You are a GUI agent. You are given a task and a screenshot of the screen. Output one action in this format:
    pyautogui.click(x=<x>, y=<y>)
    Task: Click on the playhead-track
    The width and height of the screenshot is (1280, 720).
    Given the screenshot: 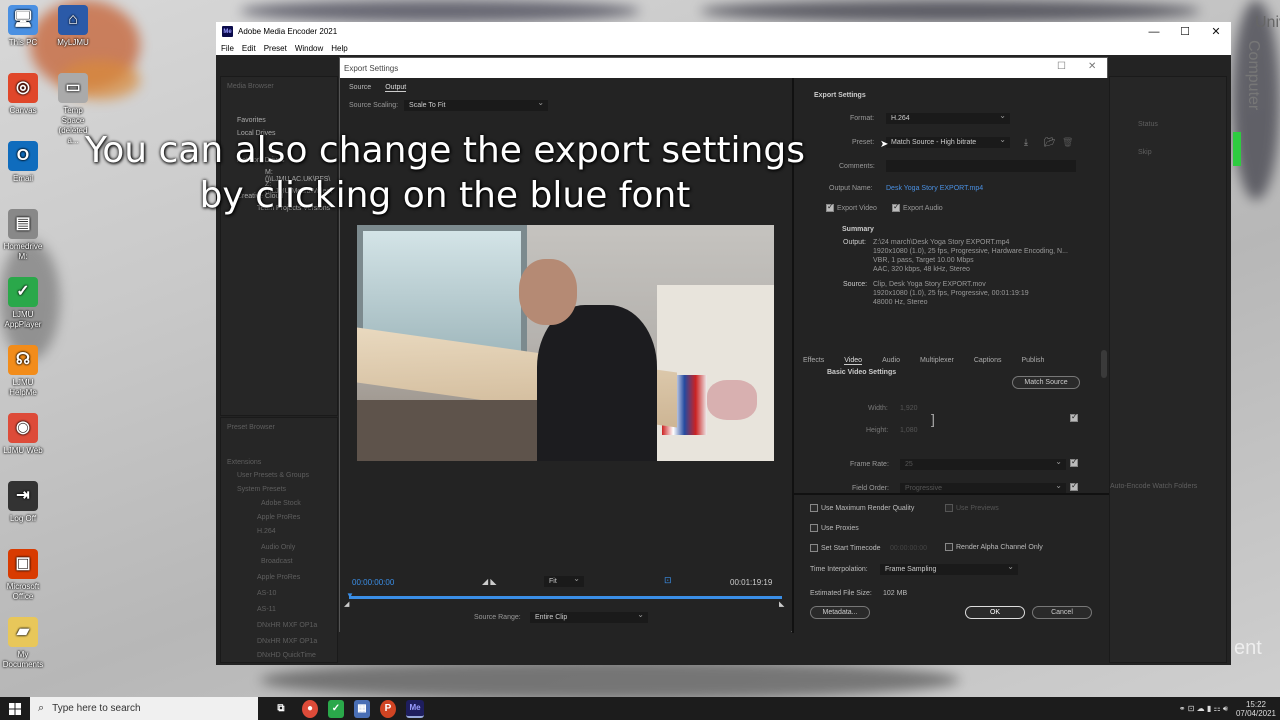 What is the action you would take?
    pyautogui.click(x=565, y=597)
    